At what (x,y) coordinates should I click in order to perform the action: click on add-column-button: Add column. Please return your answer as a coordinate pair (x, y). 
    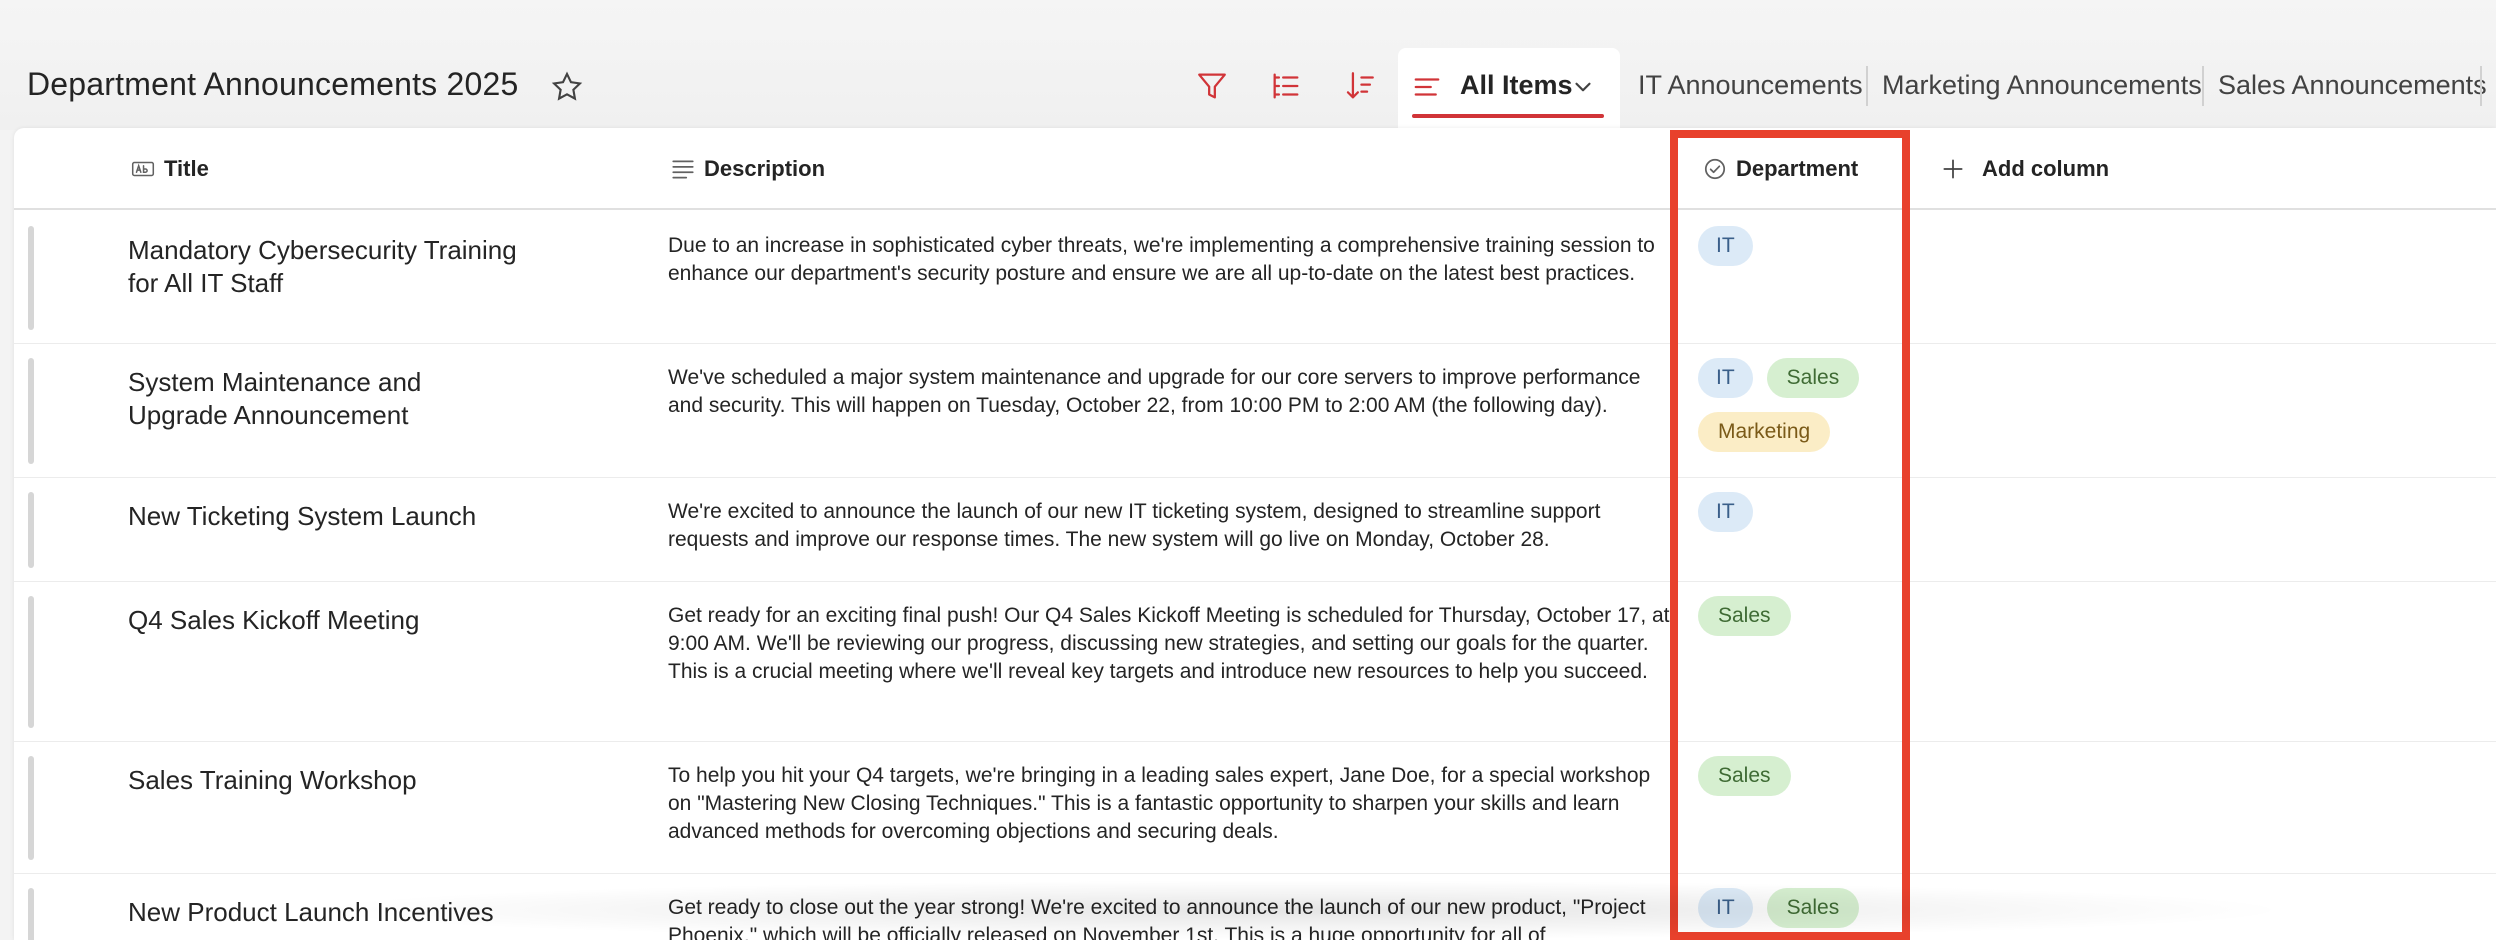
    Looking at the image, I should click on (2024, 169).